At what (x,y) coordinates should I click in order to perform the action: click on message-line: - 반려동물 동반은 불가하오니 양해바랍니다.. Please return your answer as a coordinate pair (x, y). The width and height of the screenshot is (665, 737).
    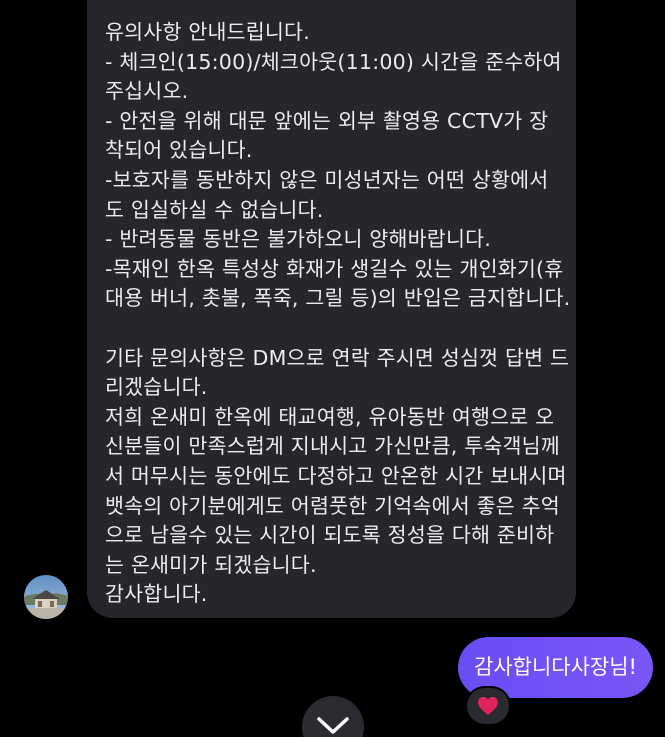
    Looking at the image, I should click on (298, 239).